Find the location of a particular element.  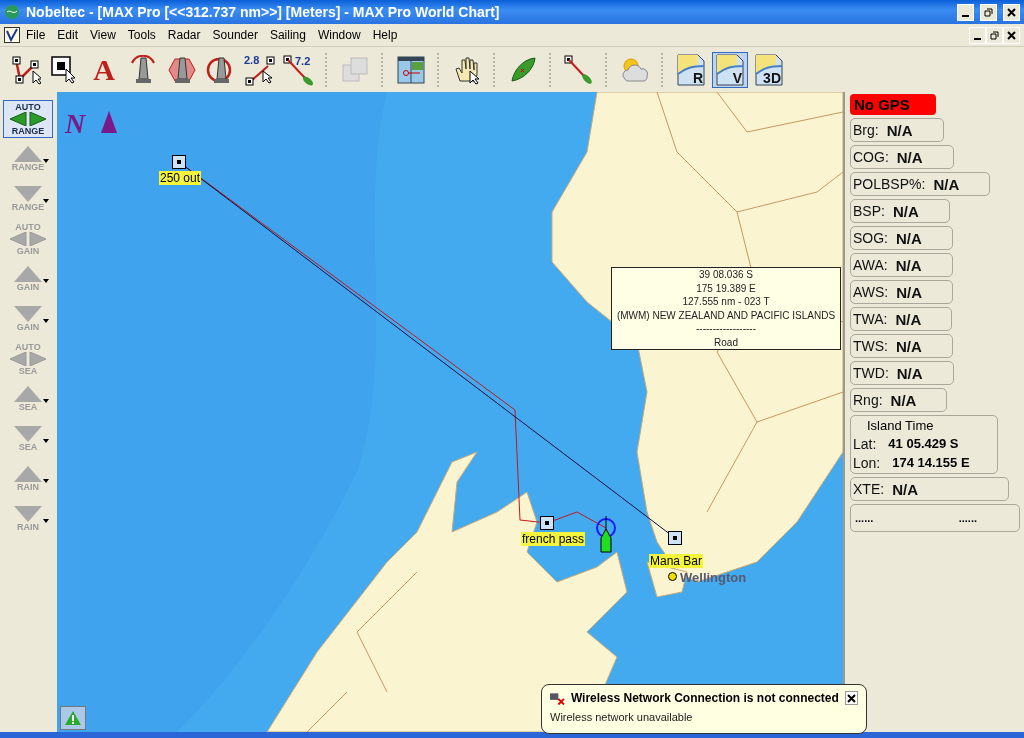

info-line: 127.555 nm - 023 T is located at coordinates (726, 302).